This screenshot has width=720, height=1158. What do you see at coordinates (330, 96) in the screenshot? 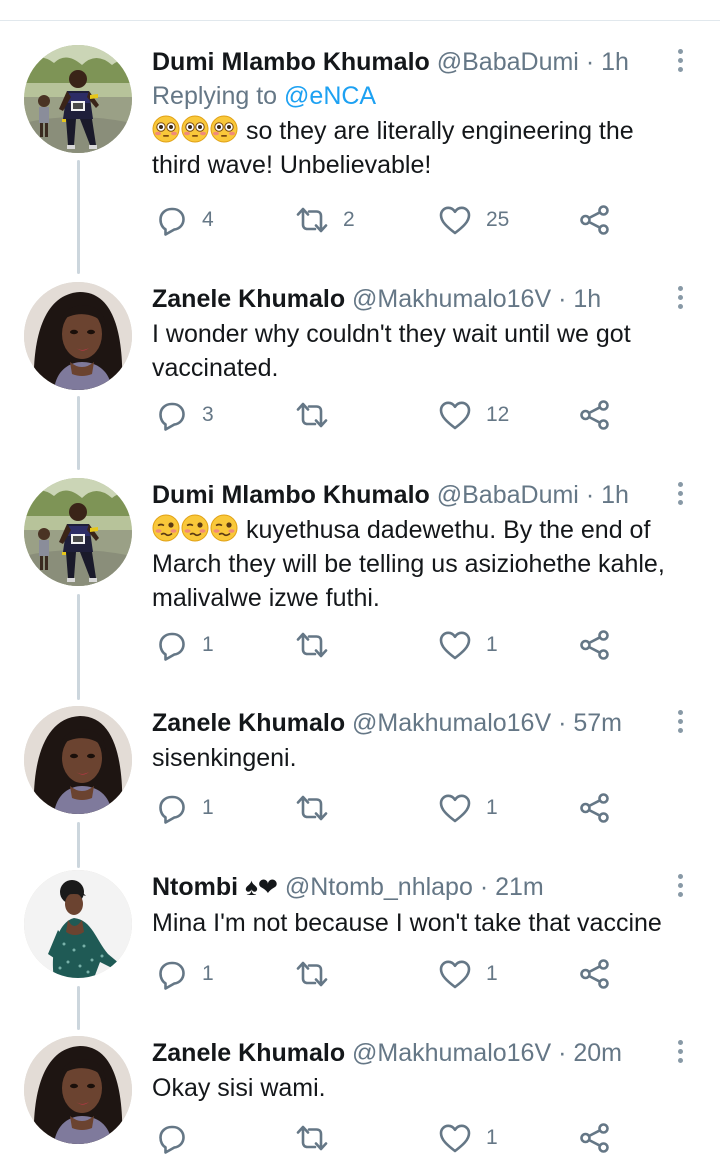
I see `replying-to-mention: @eNCA` at bounding box center [330, 96].